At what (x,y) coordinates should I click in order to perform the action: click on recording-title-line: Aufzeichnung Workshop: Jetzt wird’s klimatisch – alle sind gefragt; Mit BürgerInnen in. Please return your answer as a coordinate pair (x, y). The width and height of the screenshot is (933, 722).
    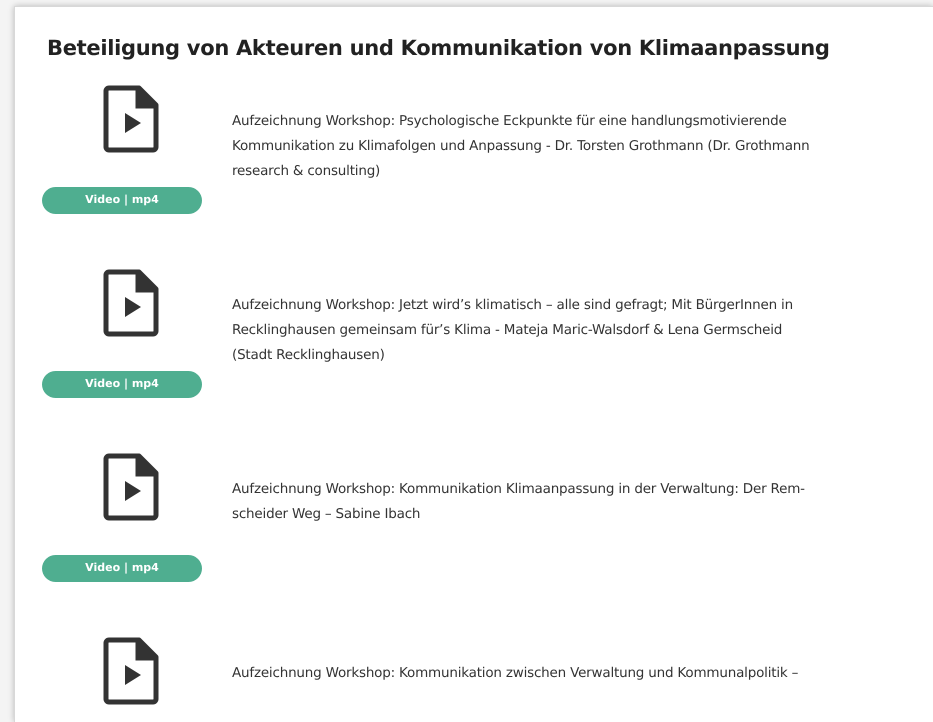
    Looking at the image, I should click on (512, 305).